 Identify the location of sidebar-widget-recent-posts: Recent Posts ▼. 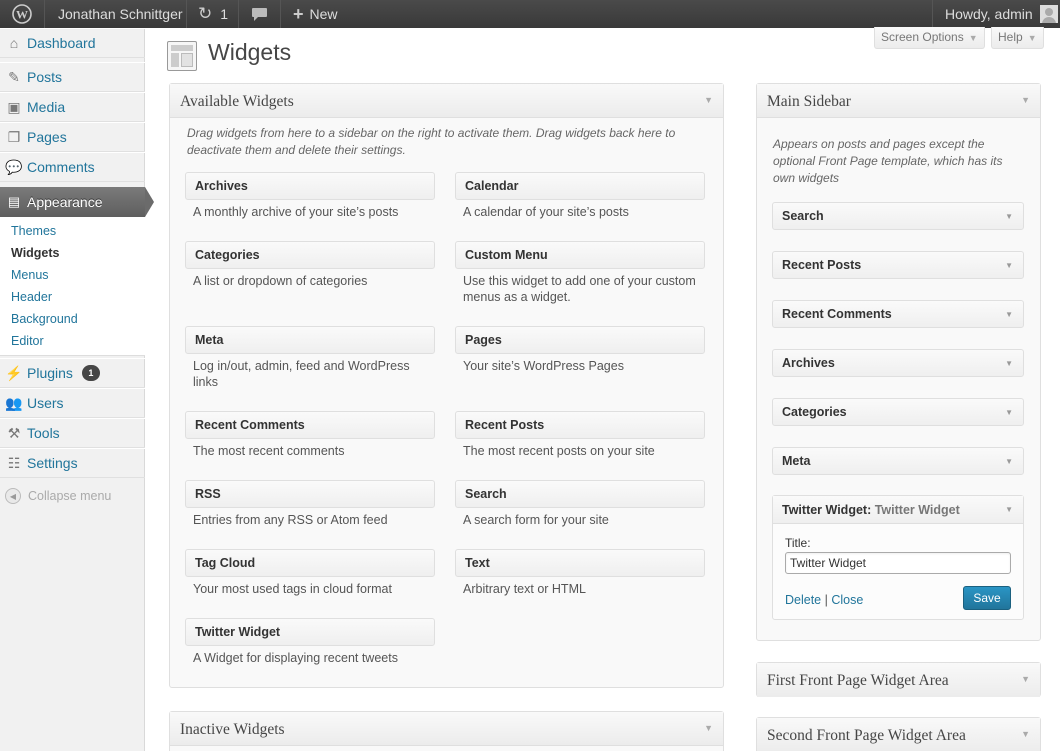
(898, 265).